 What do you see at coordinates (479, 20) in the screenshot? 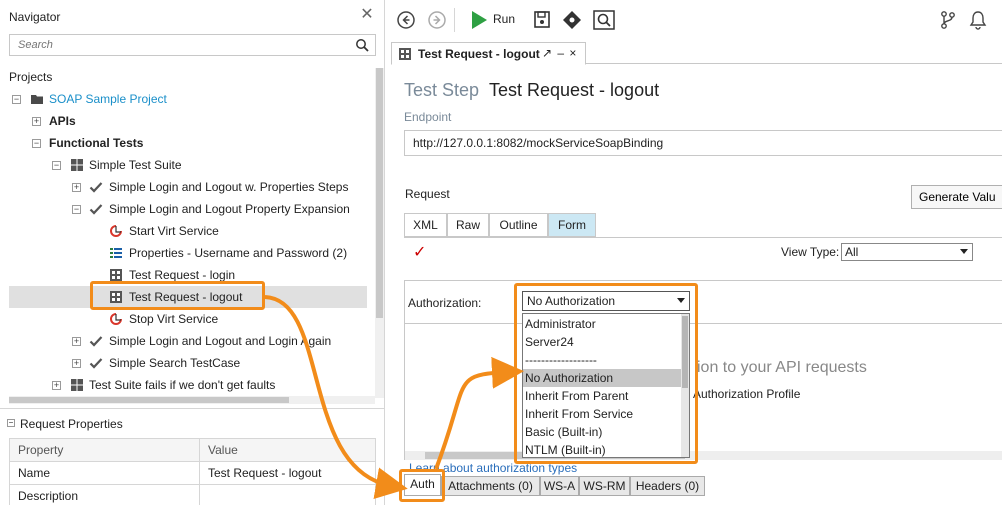
I see `run-icon` at bounding box center [479, 20].